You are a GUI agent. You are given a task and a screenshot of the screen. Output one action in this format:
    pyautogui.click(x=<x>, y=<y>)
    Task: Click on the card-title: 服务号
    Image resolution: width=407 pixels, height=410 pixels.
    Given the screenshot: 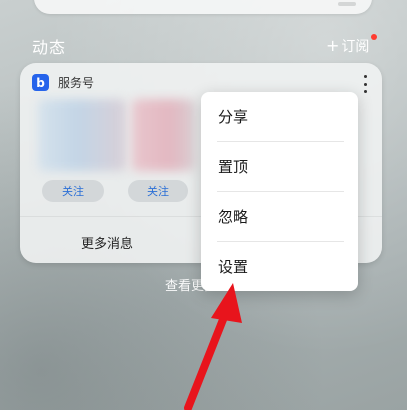 What is the action you would take?
    pyautogui.click(x=76, y=83)
    